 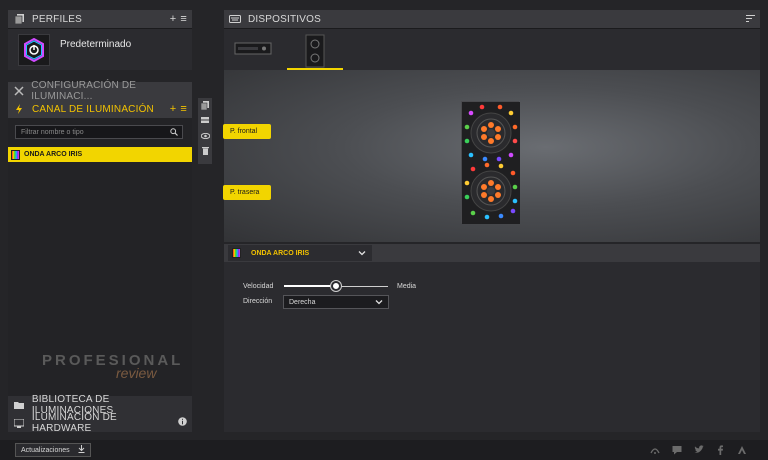 I want to click on copy-icon, so click(x=205, y=107).